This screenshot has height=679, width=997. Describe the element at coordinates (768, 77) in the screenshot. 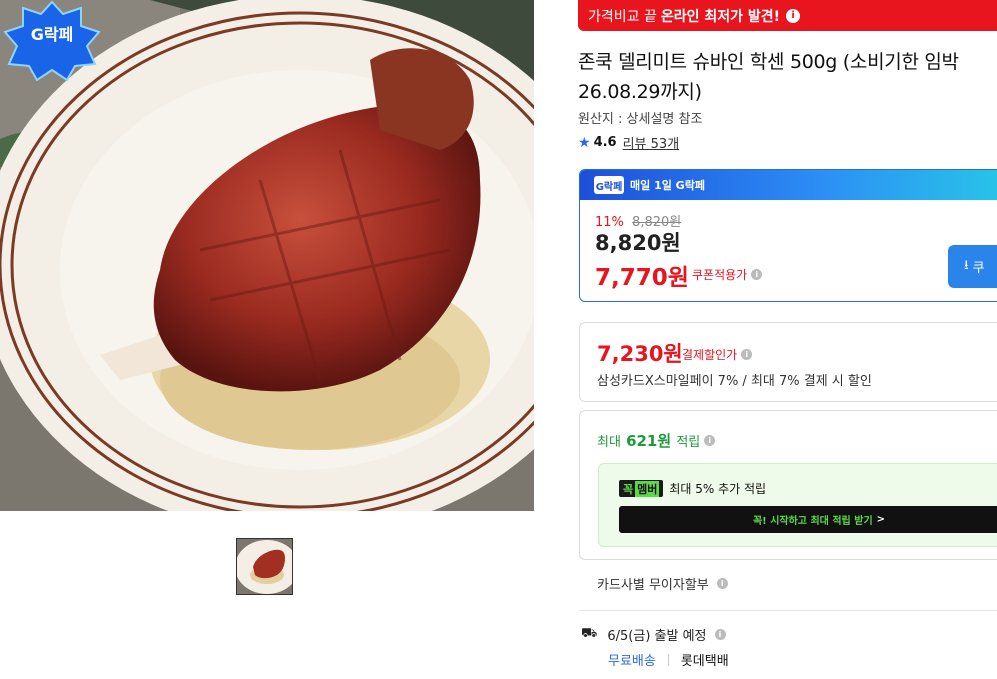

I see `product-title: 존쿡 델리미트 슈바인 학센 500g (소비기한 임박 26.08.29까지)` at that location.